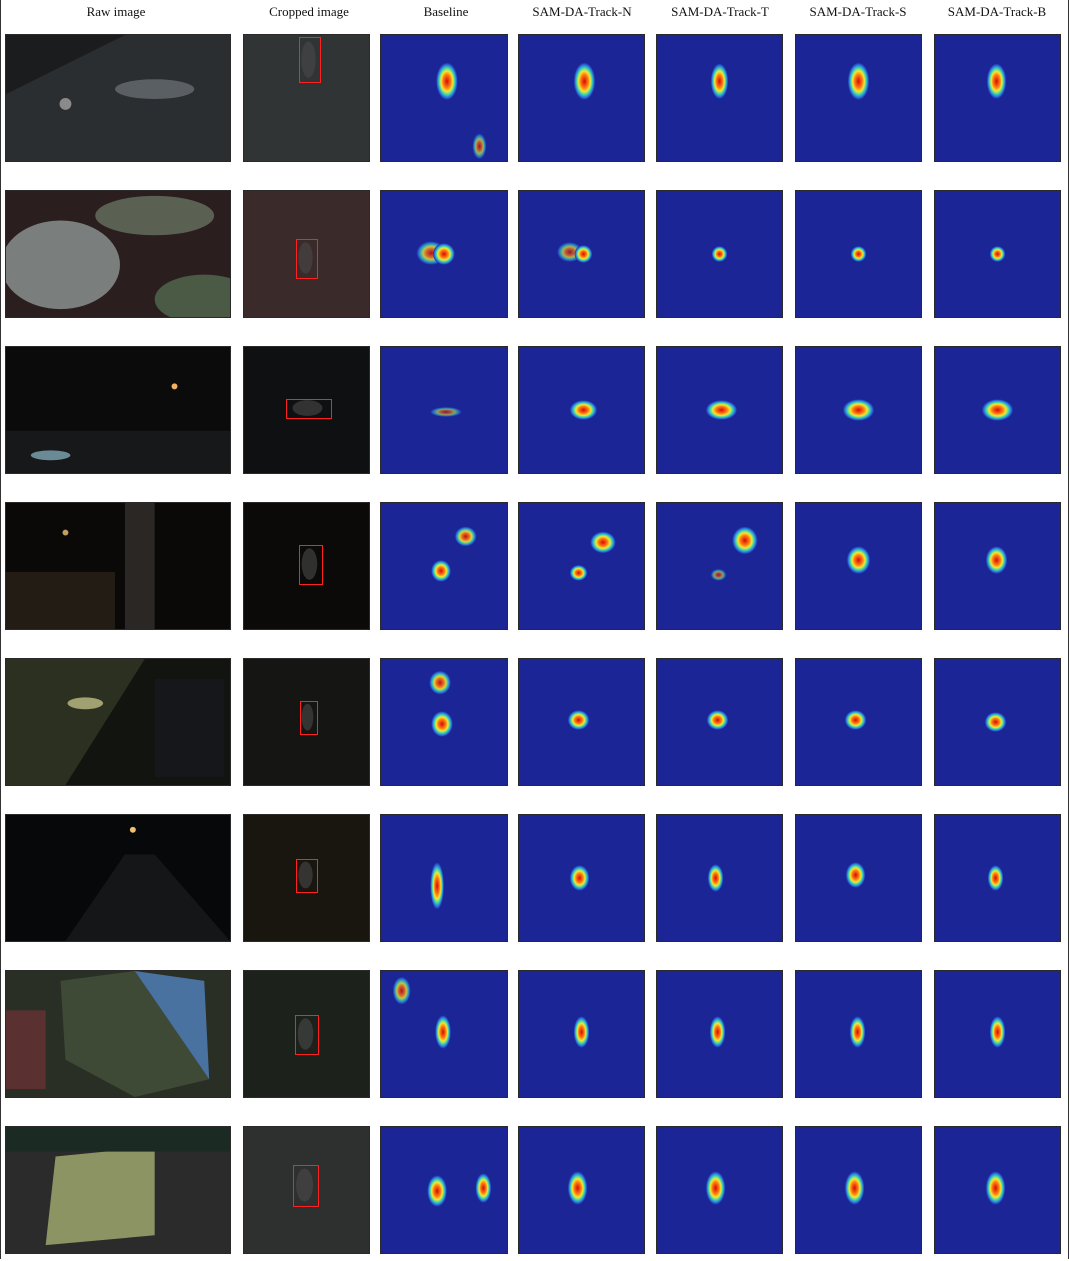 This screenshot has width=1069, height=1261. What do you see at coordinates (997, 98) in the screenshot?
I see `tile-row1-b` at bounding box center [997, 98].